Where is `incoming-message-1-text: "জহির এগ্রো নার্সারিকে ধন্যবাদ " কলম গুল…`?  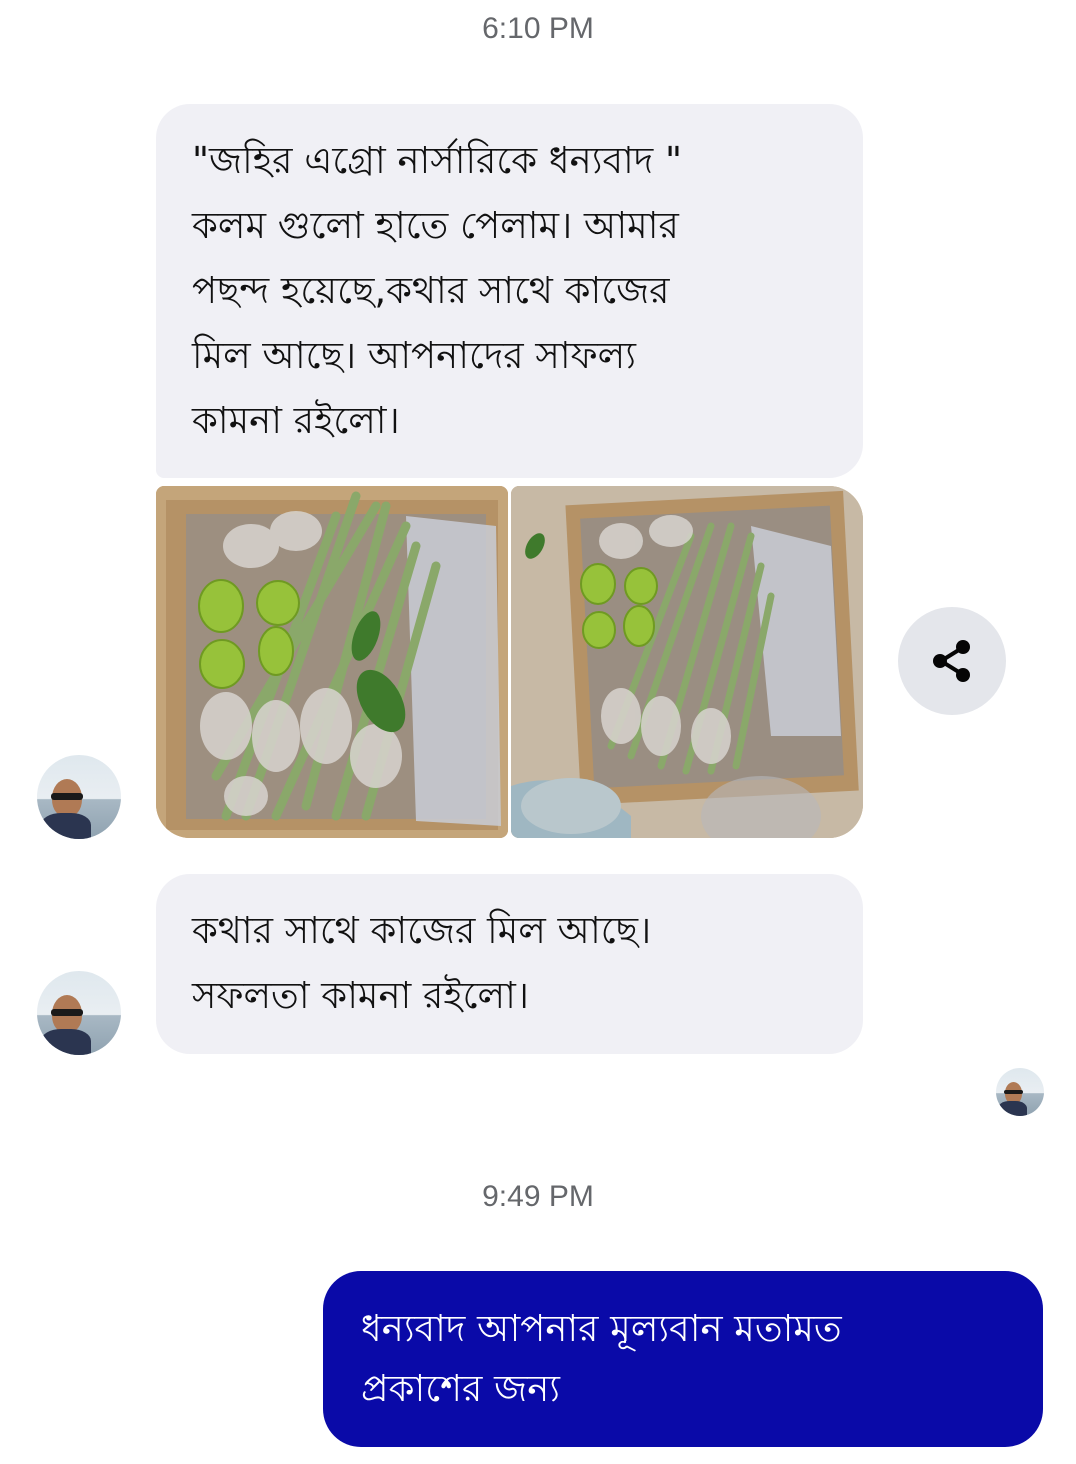 incoming-message-1-text: "জহির এগ্রো নার্সারিকে ধন্যবাদ " কলম গুল… is located at coordinates (437, 290).